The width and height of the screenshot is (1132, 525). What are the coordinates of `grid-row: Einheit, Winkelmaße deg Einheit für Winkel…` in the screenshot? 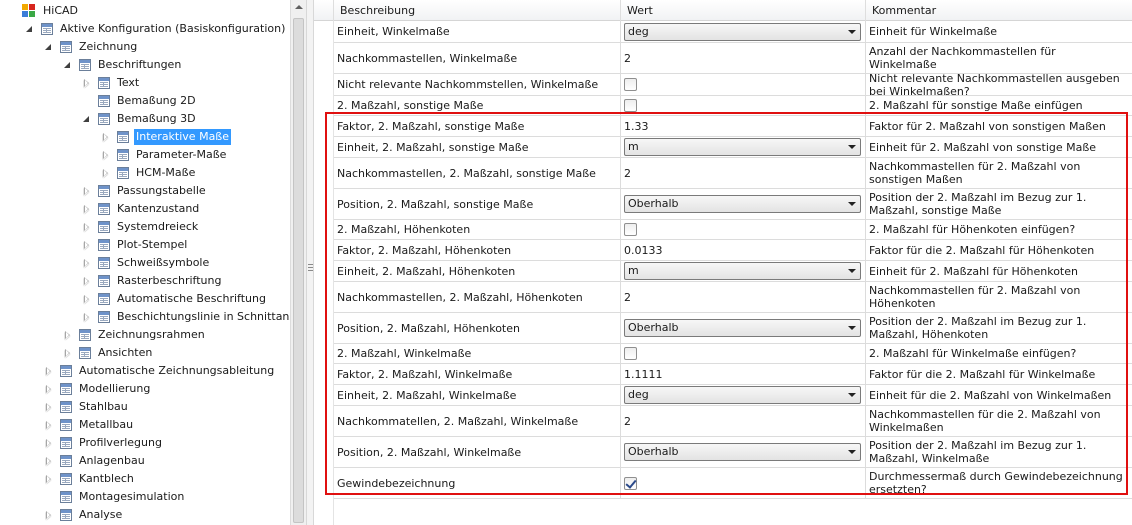 It's located at (733, 32).